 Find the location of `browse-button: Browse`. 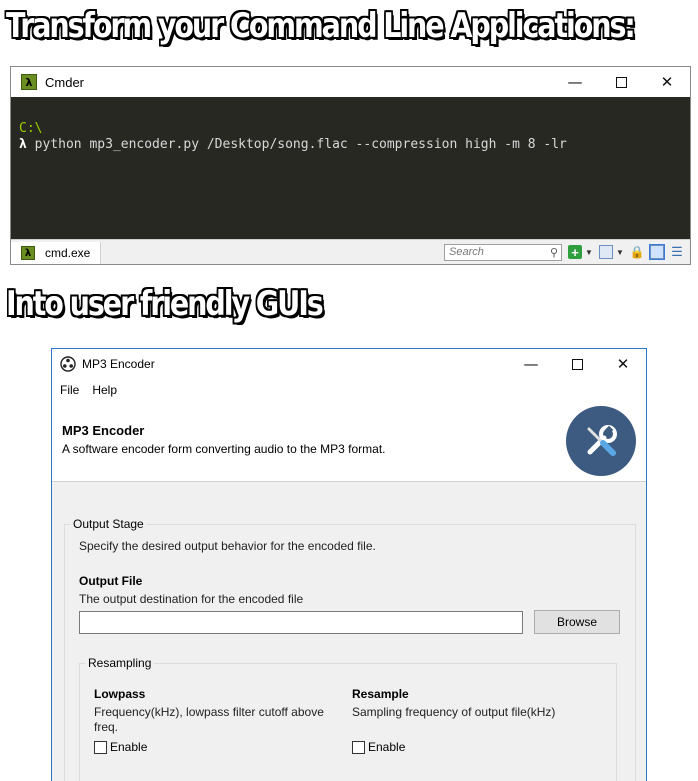

browse-button: Browse is located at coordinates (577, 622).